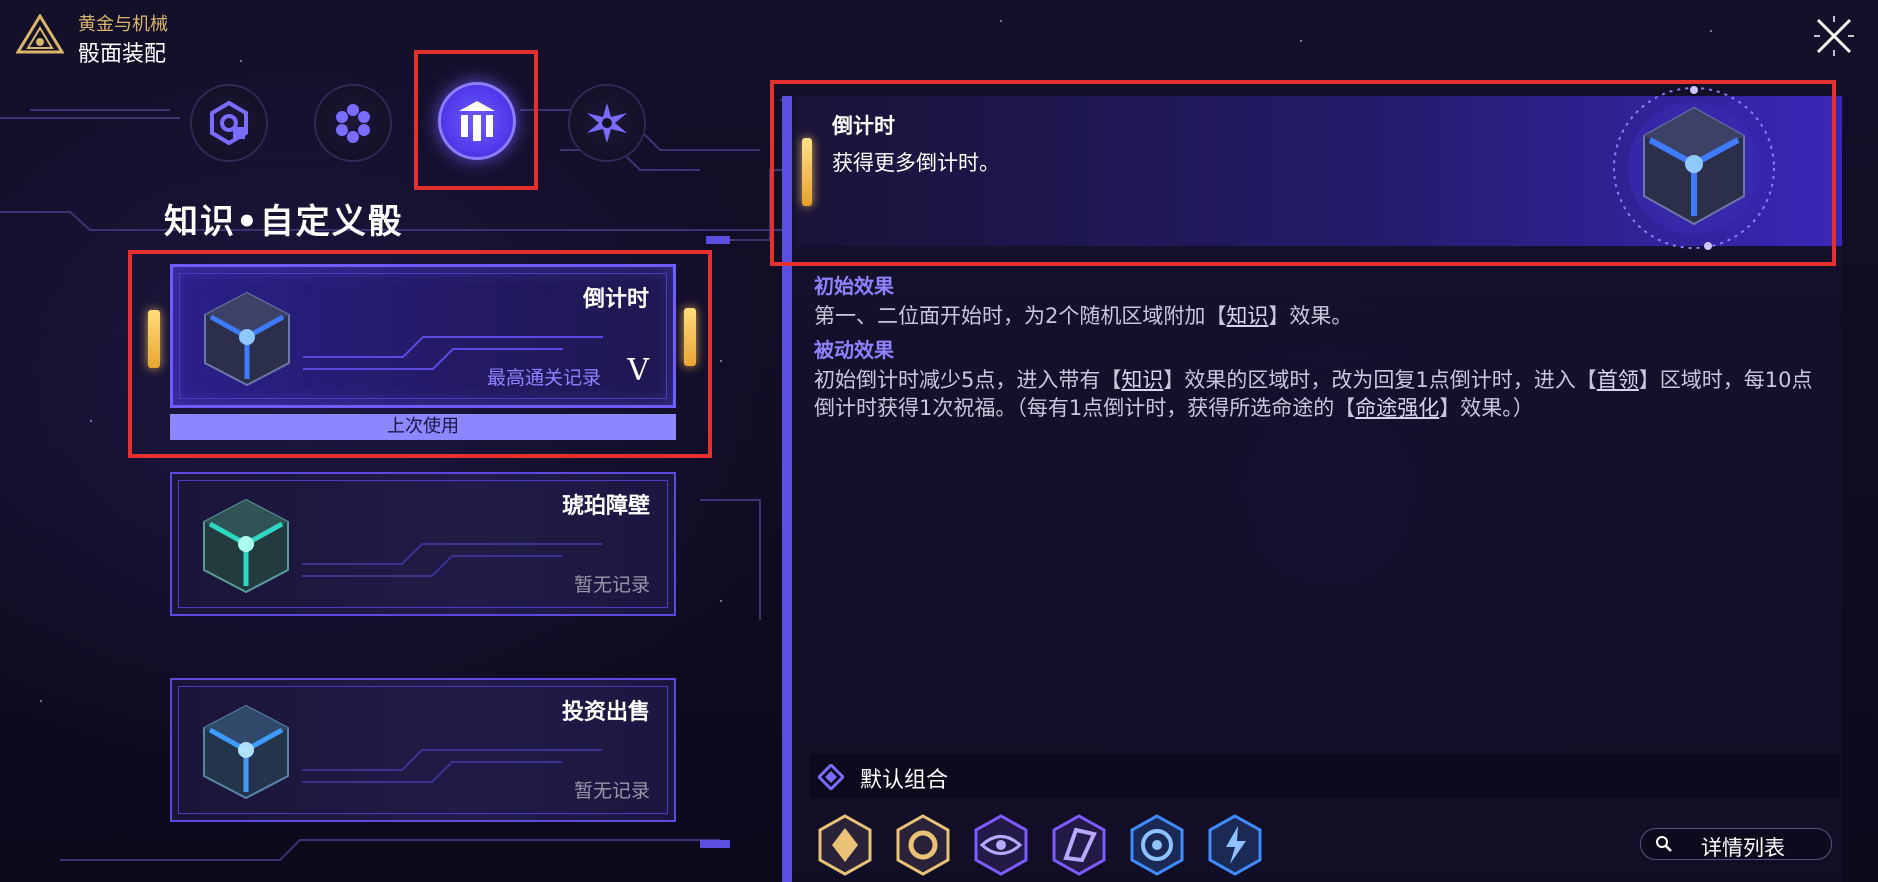 The width and height of the screenshot is (1878, 882). I want to click on tab-star-burst, so click(607, 123).